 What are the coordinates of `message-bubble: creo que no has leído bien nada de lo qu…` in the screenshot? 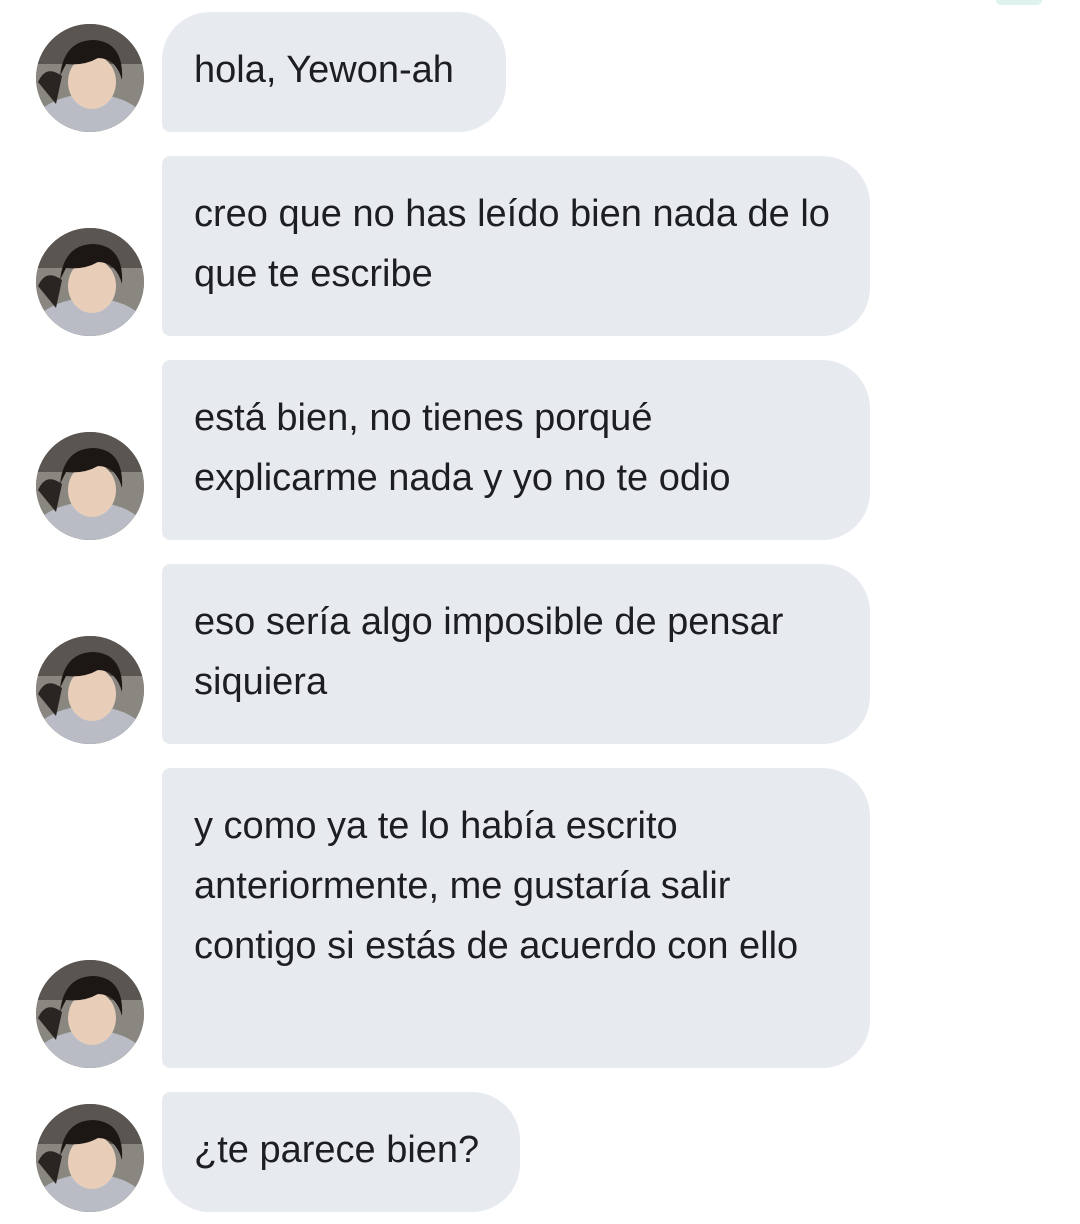 It's located at (516, 246).